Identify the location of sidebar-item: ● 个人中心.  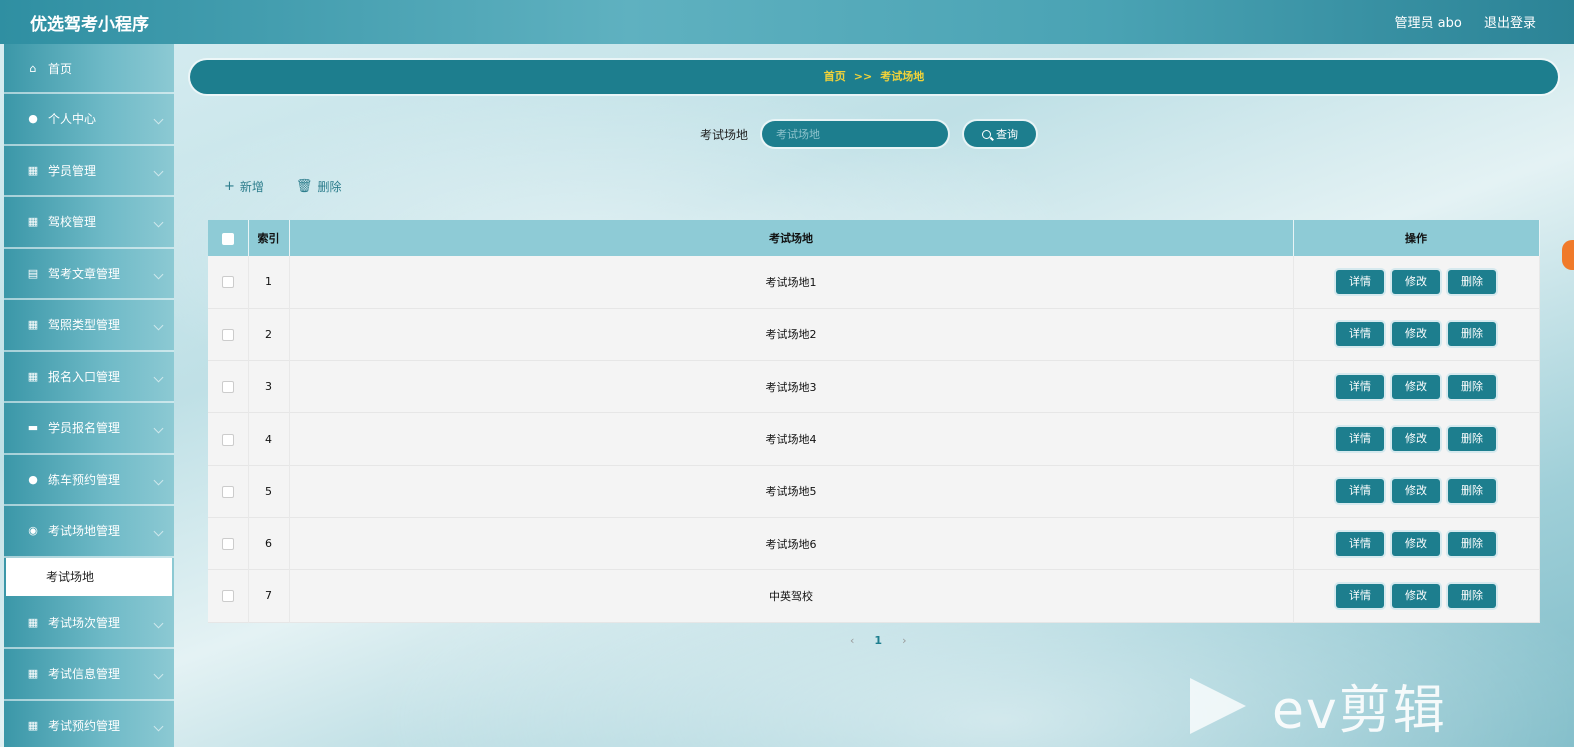
(89, 120).